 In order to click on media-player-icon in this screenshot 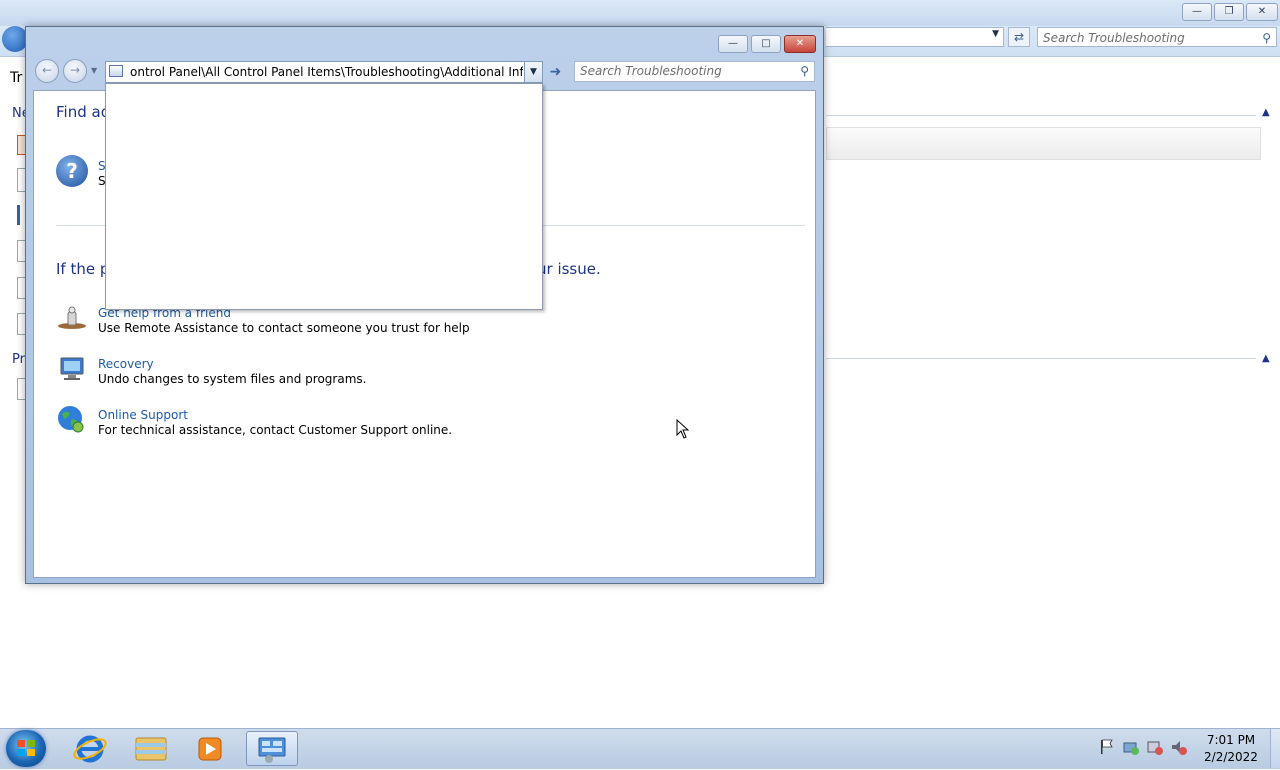, I will do `click(210, 748)`.